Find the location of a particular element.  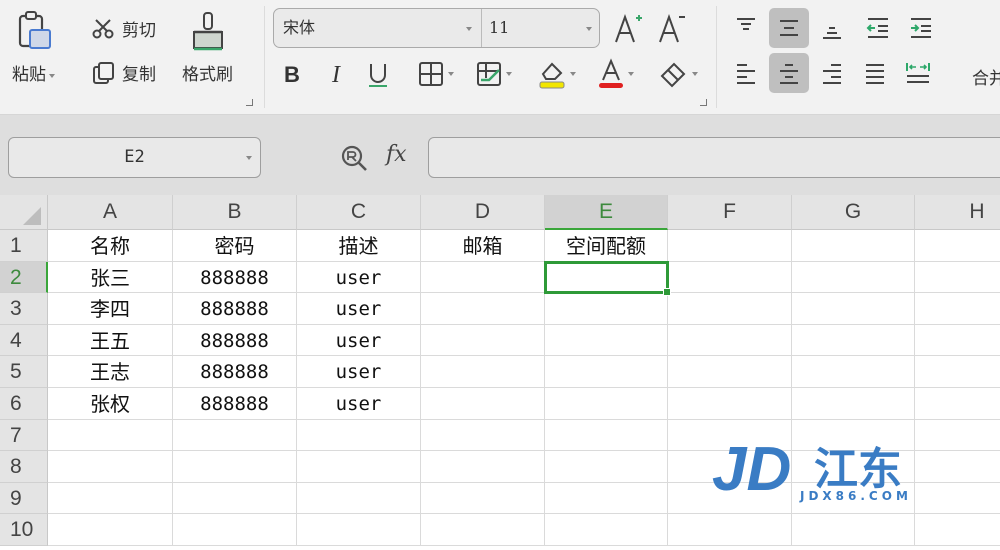

cell-d3 is located at coordinates (483, 309).